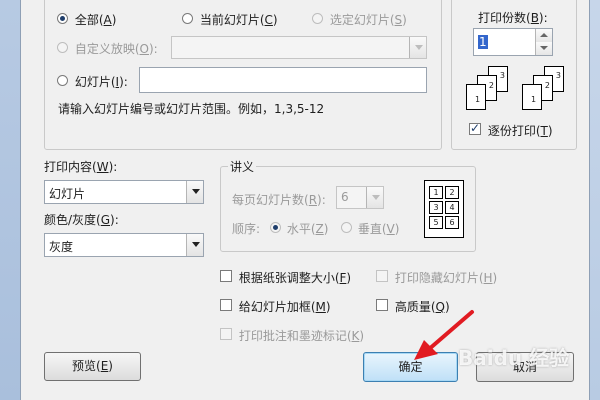 The image size is (600, 400). I want to click on custom-show-combo, so click(299, 47).